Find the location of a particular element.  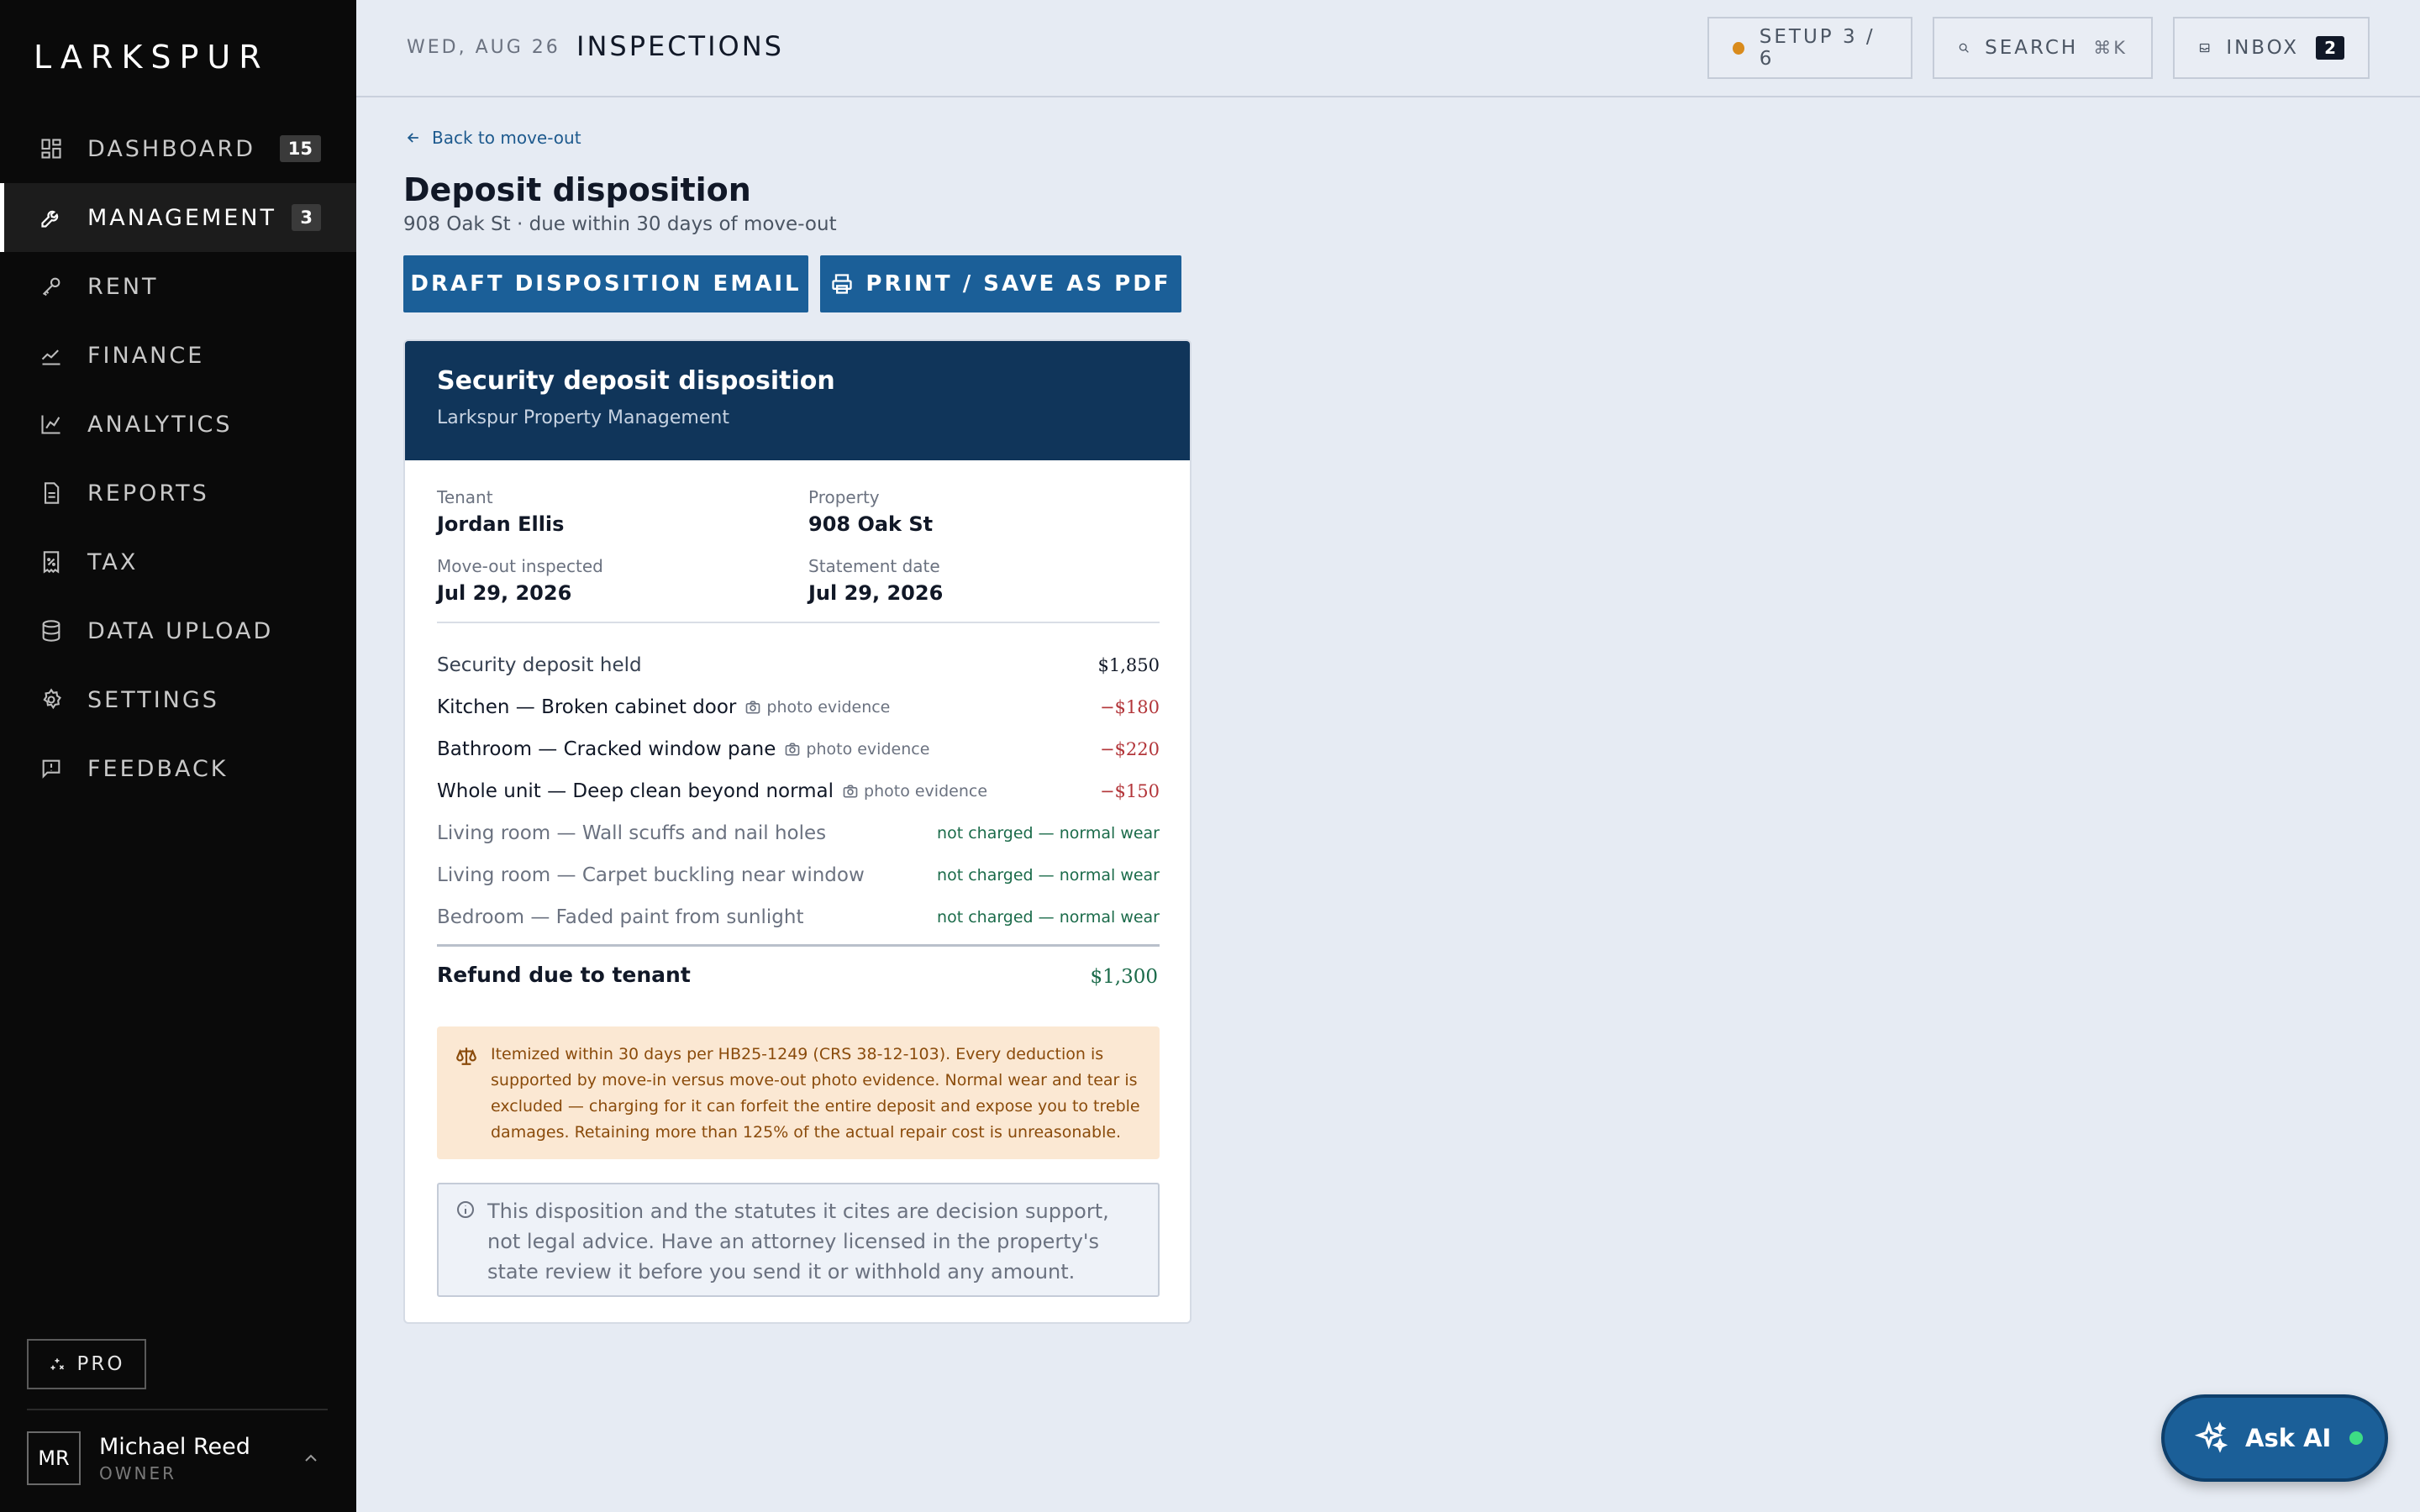

current-date: WED, AUG 26 is located at coordinates (483, 47).